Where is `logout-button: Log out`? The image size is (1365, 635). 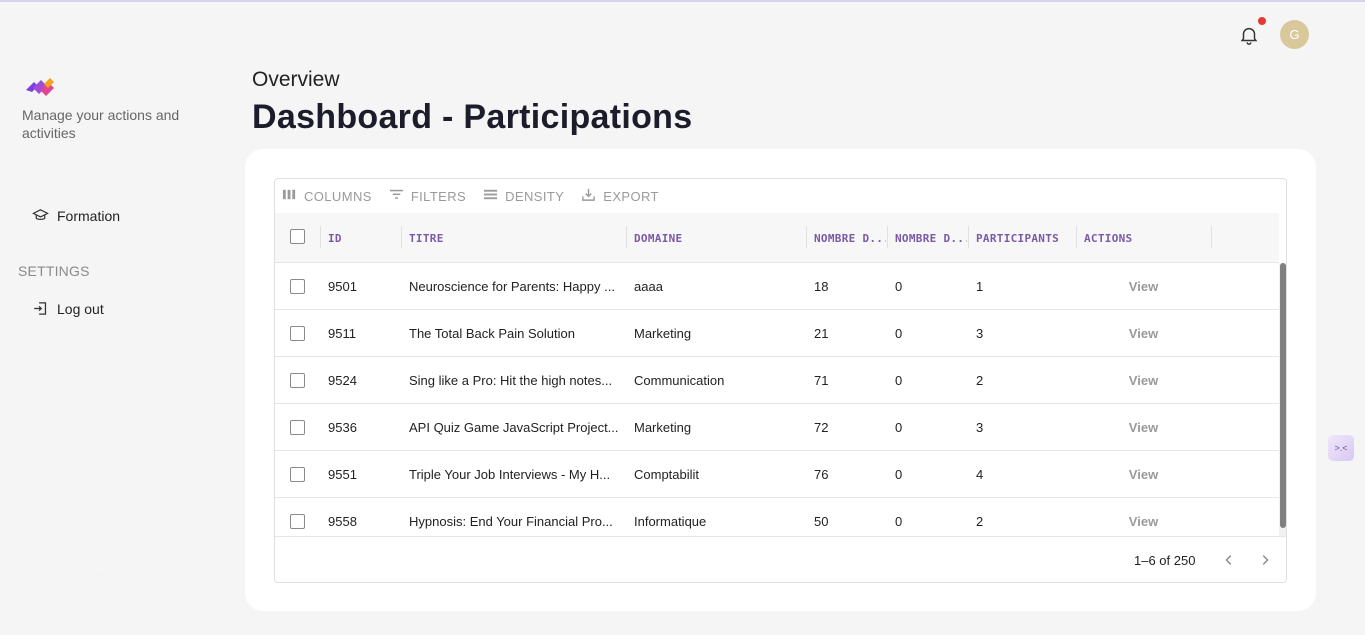 logout-button: Log out is located at coordinates (68, 308).